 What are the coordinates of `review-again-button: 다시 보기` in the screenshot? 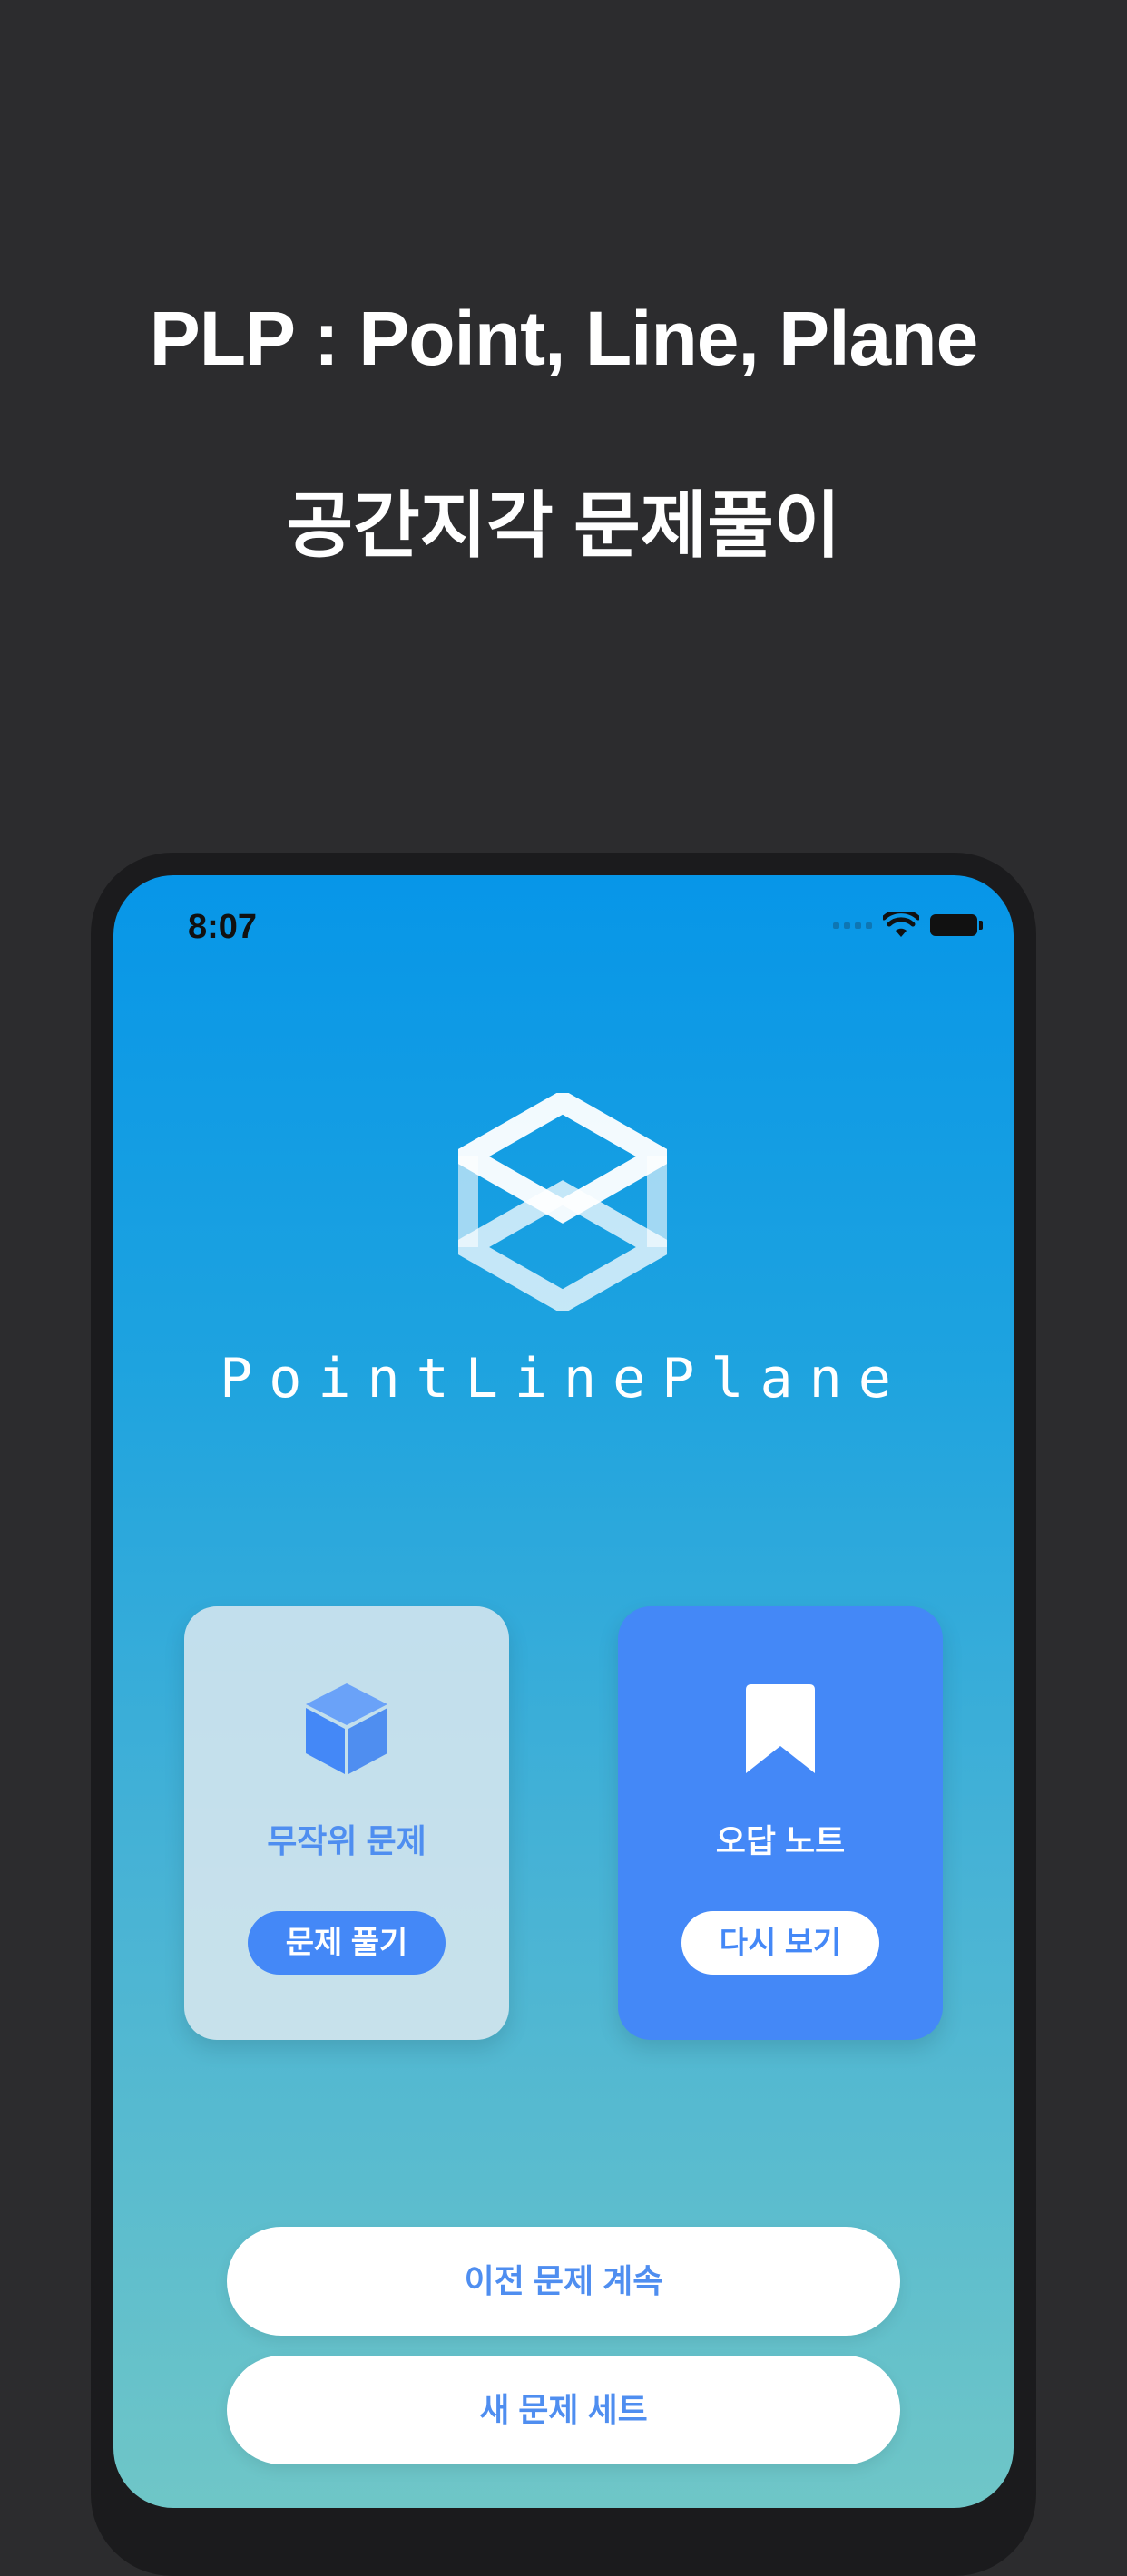 It's located at (780, 1943).